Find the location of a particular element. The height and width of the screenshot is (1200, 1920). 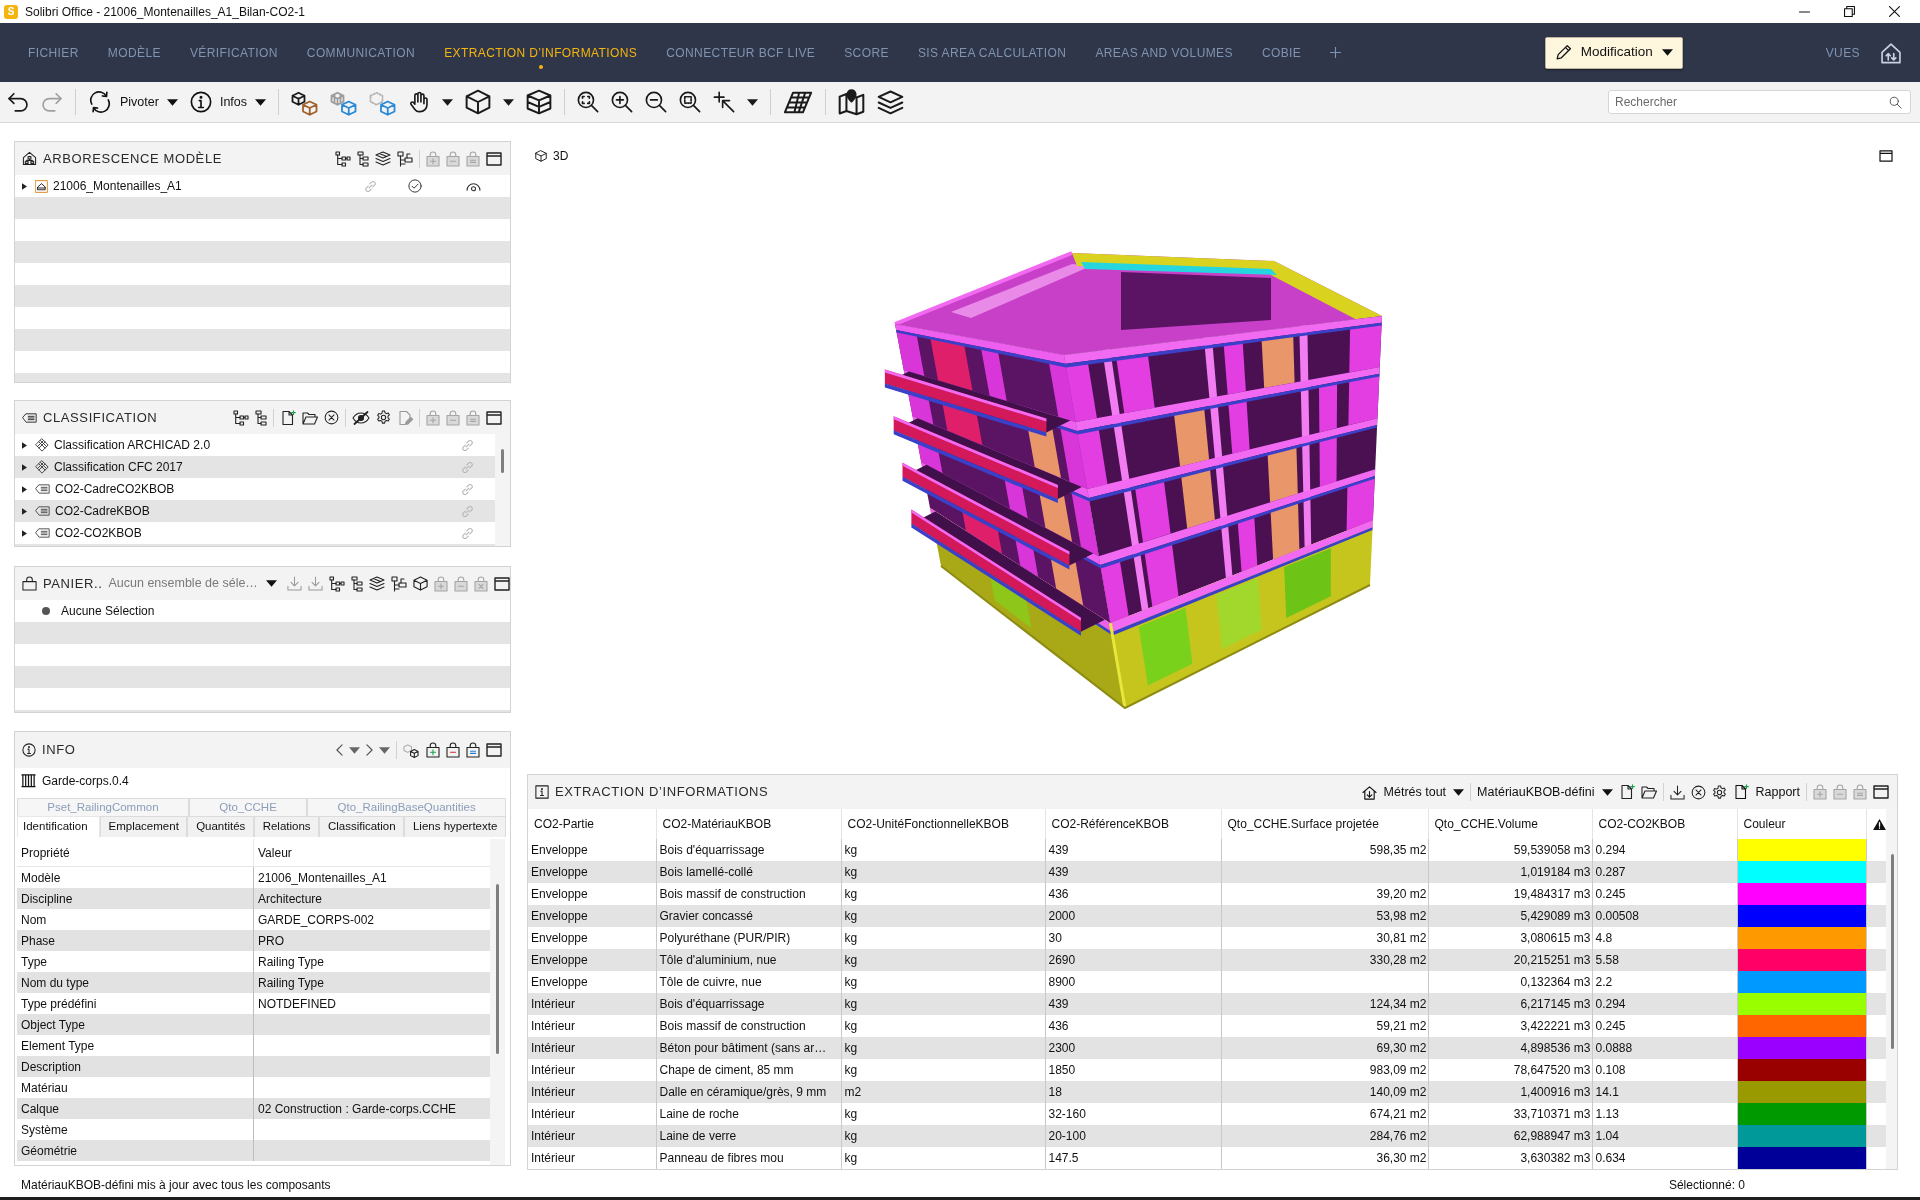

tree-item: CO2-CadreKBOB is located at coordinates (102, 511).